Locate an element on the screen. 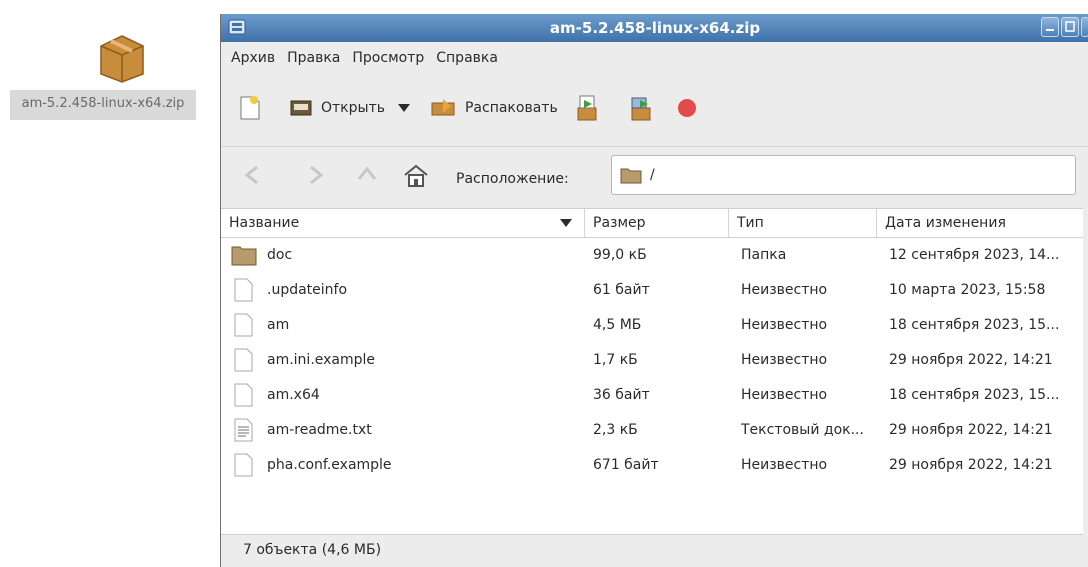 This screenshot has height=567, width=1088. status-bar: 7 объекта (4,6 МБ) is located at coordinates (312, 550).